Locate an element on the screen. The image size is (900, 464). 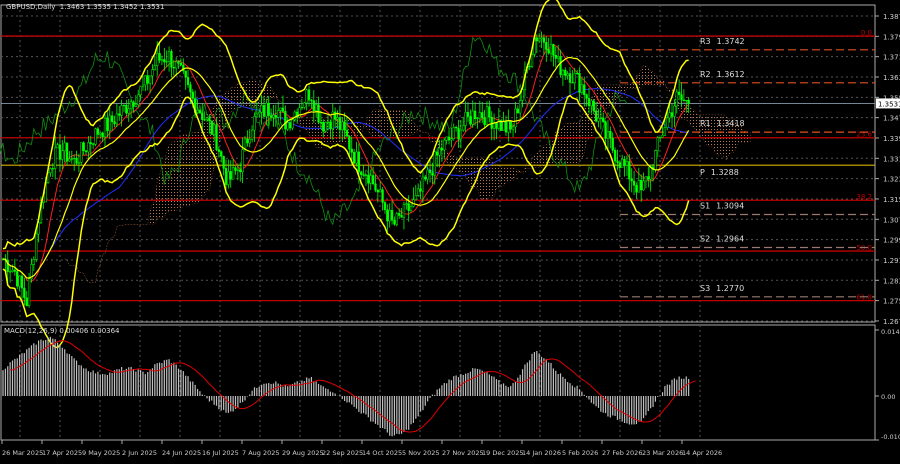
pivot-value: 1.2964 is located at coordinates (730, 239).